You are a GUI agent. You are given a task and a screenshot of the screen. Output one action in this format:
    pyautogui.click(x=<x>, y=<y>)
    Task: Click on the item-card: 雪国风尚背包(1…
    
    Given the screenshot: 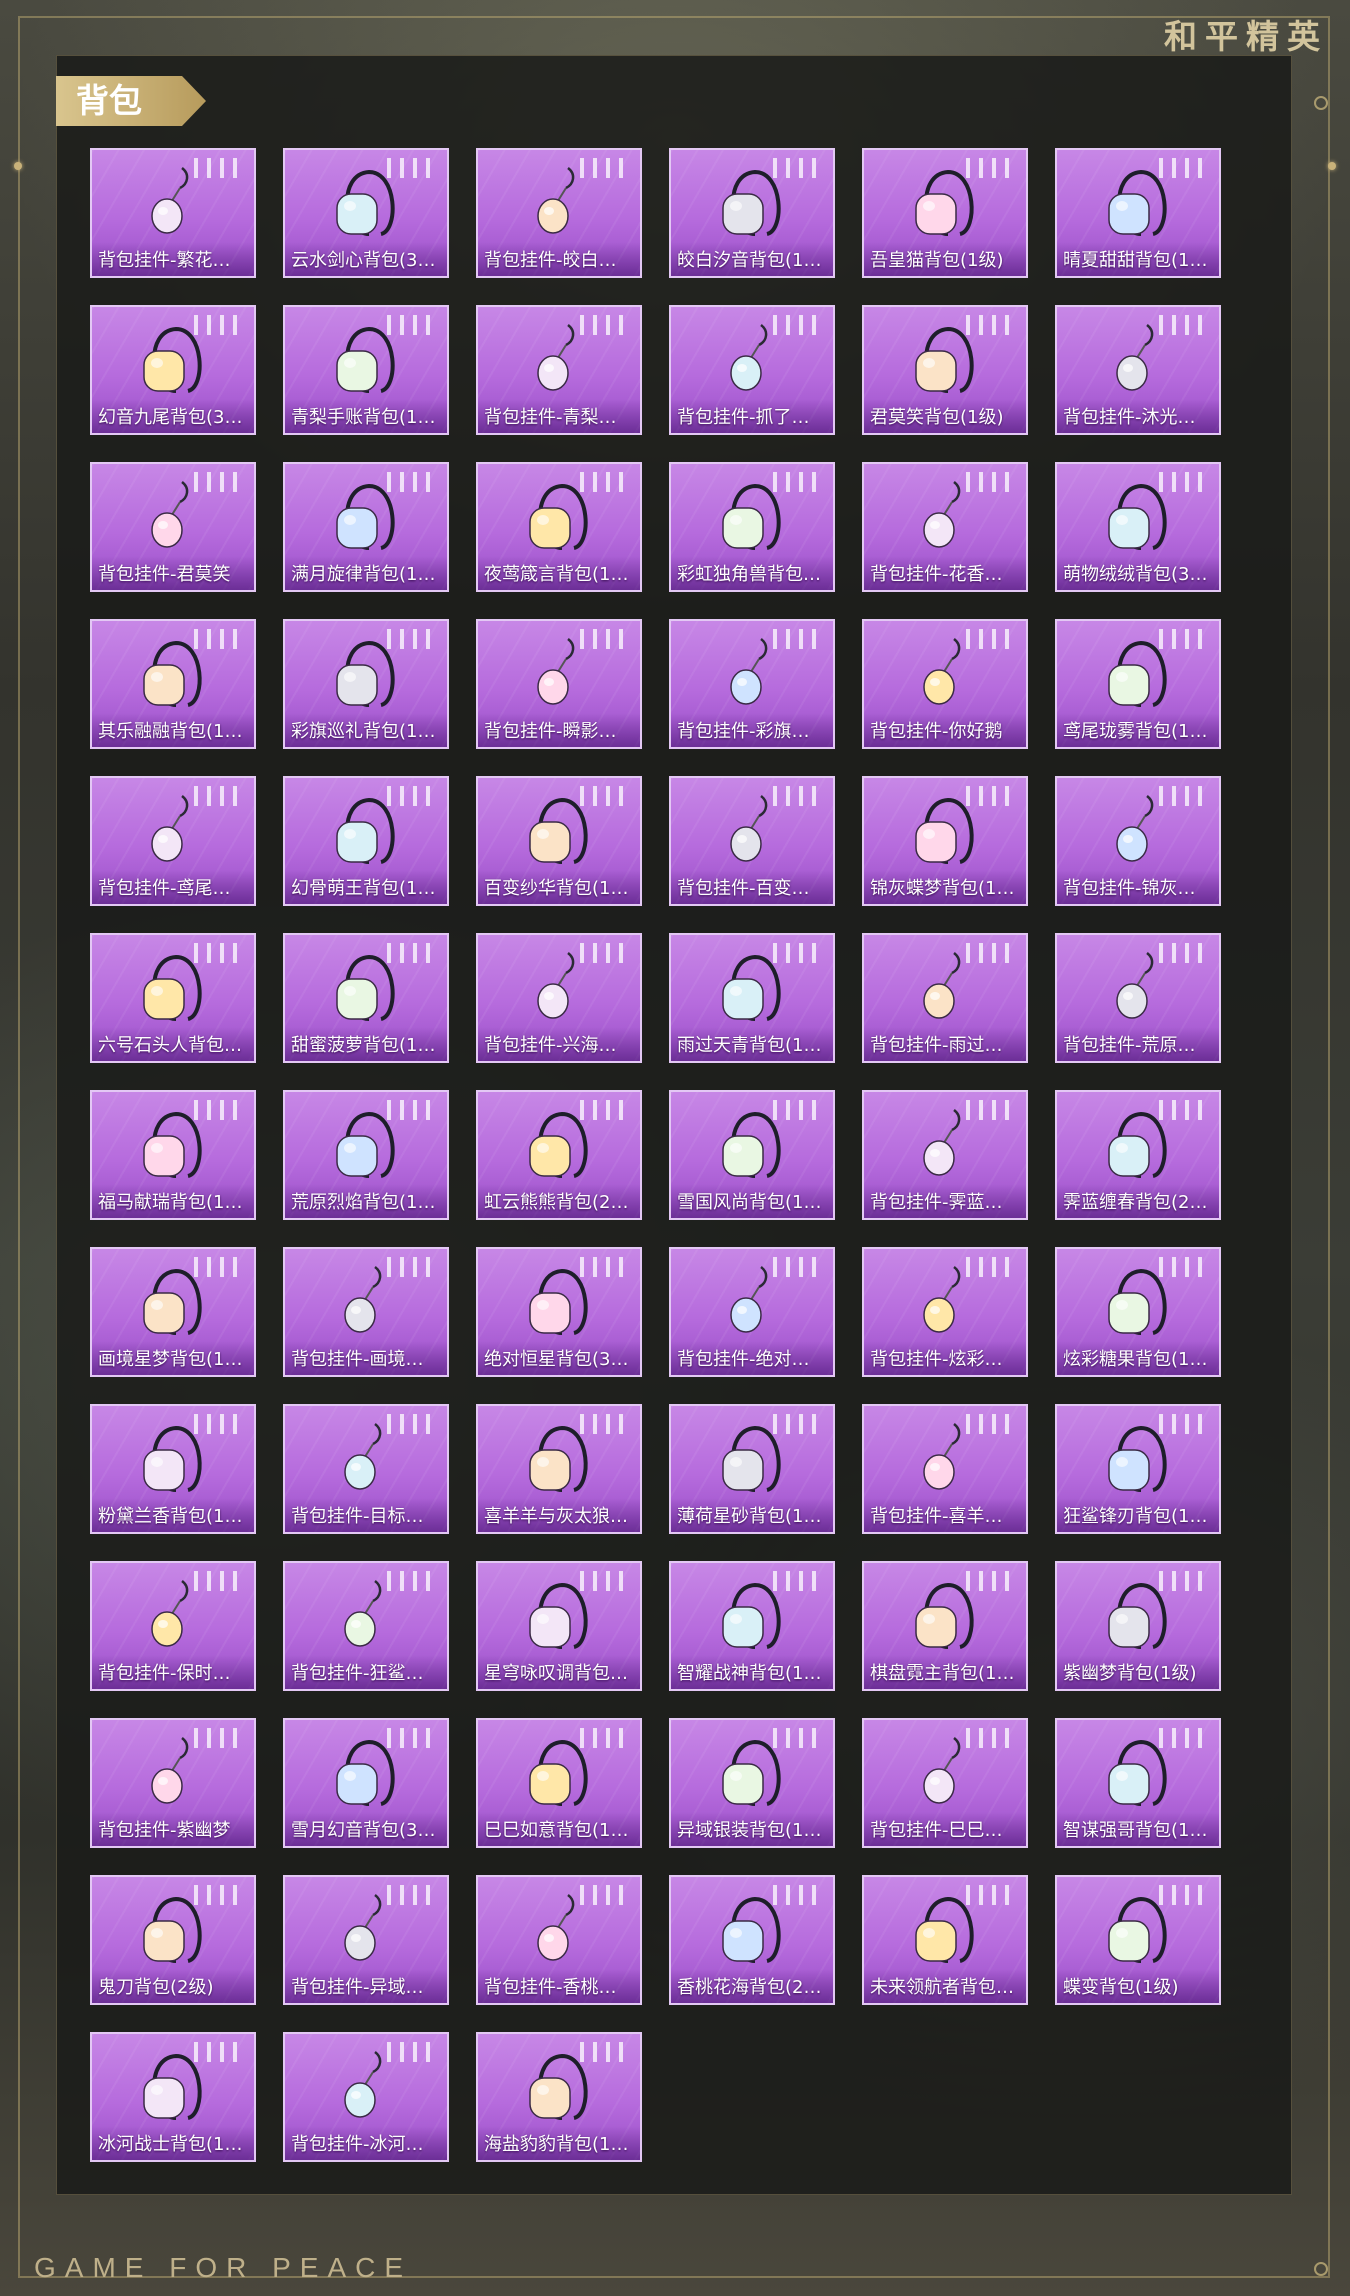 What is the action you would take?
    pyautogui.click(x=752, y=1155)
    